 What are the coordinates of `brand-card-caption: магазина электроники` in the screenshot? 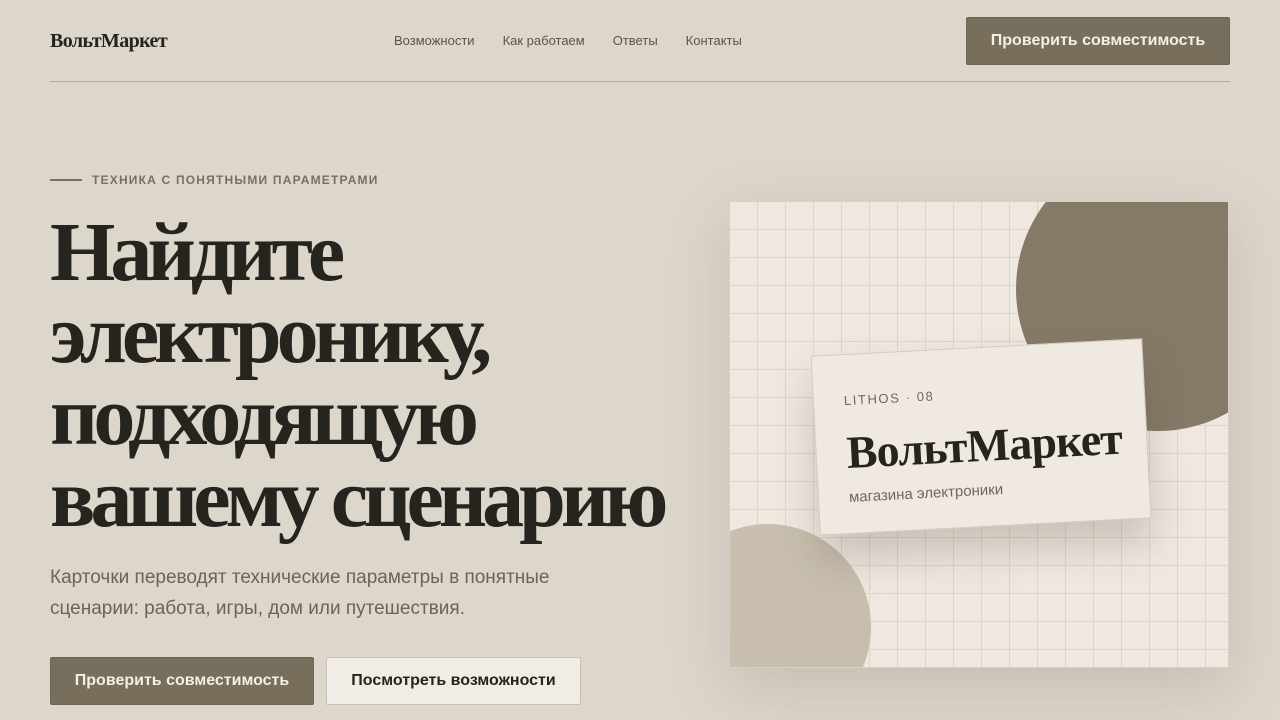 It's located at (926, 493).